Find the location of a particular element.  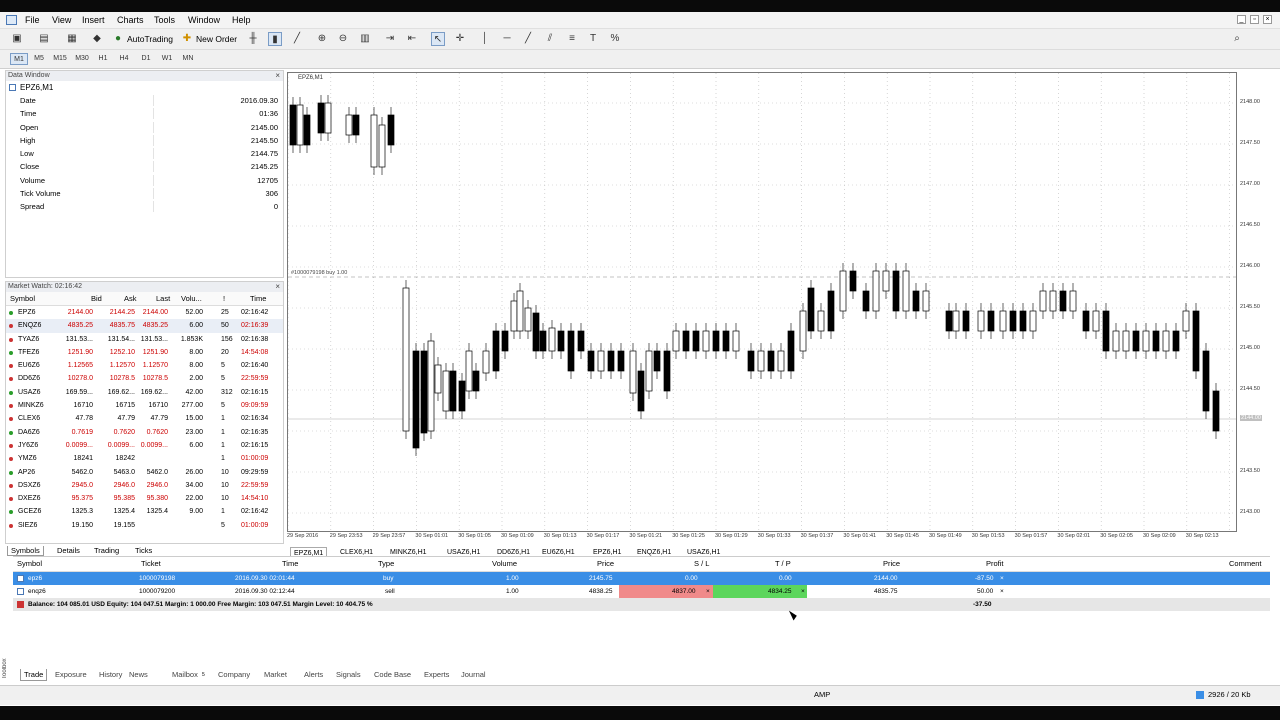

col-stop-loss: S / L is located at coordinates (701, 564).